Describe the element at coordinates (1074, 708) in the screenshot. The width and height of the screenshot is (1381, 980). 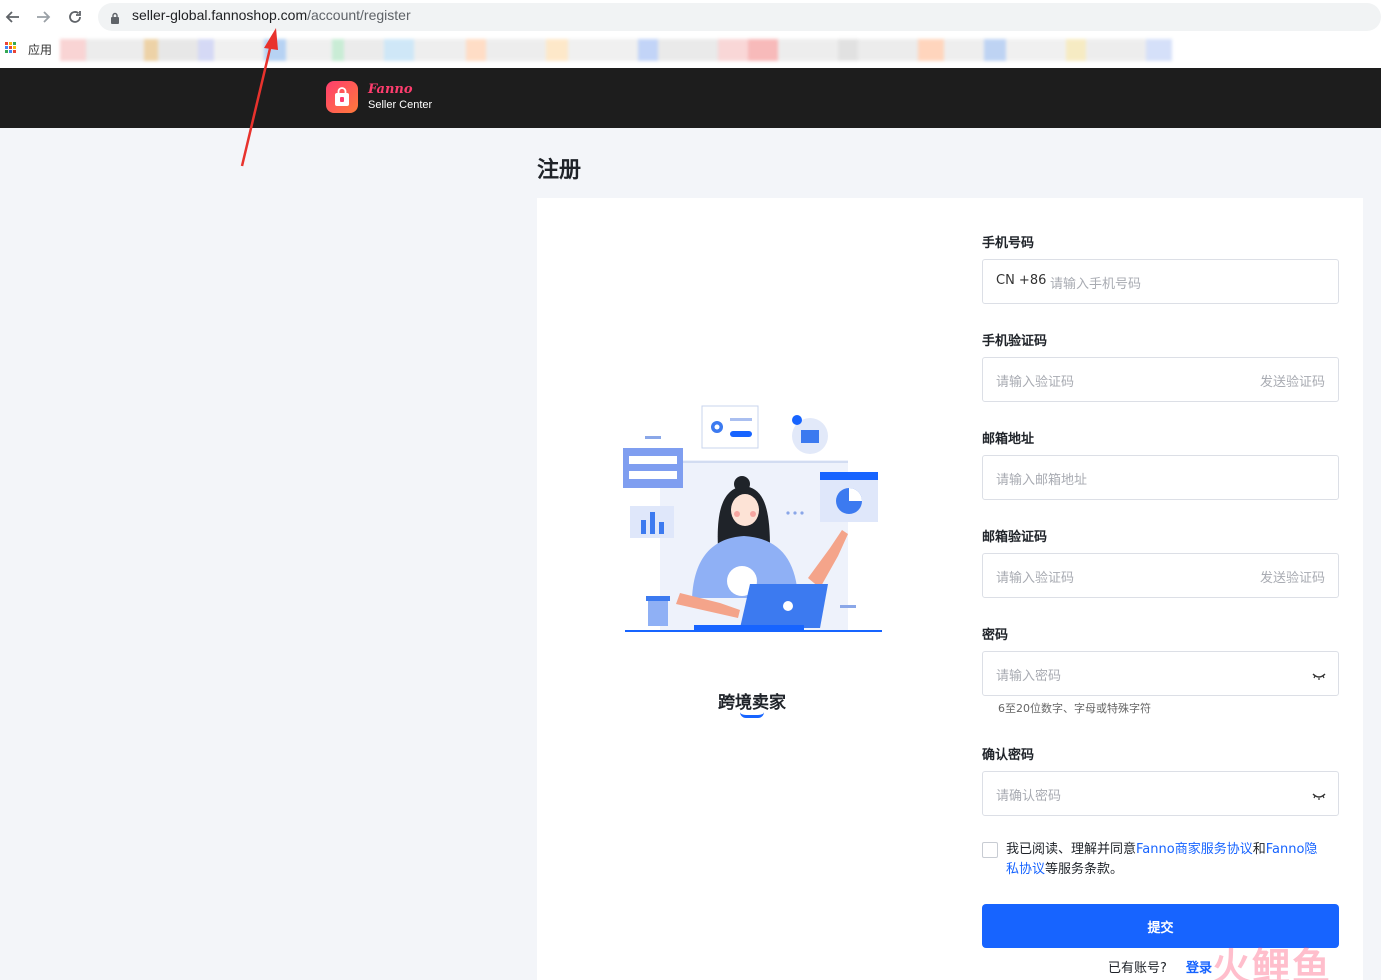
I see `password-hint: 6至20位数字、字母或特殊字符` at that location.